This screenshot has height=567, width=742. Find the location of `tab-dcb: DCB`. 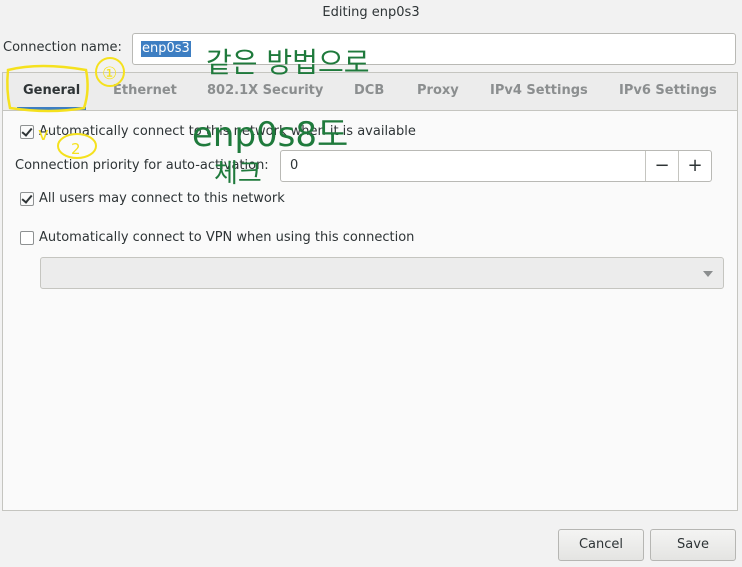

tab-dcb: DCB is located at coordinates (369, 91).